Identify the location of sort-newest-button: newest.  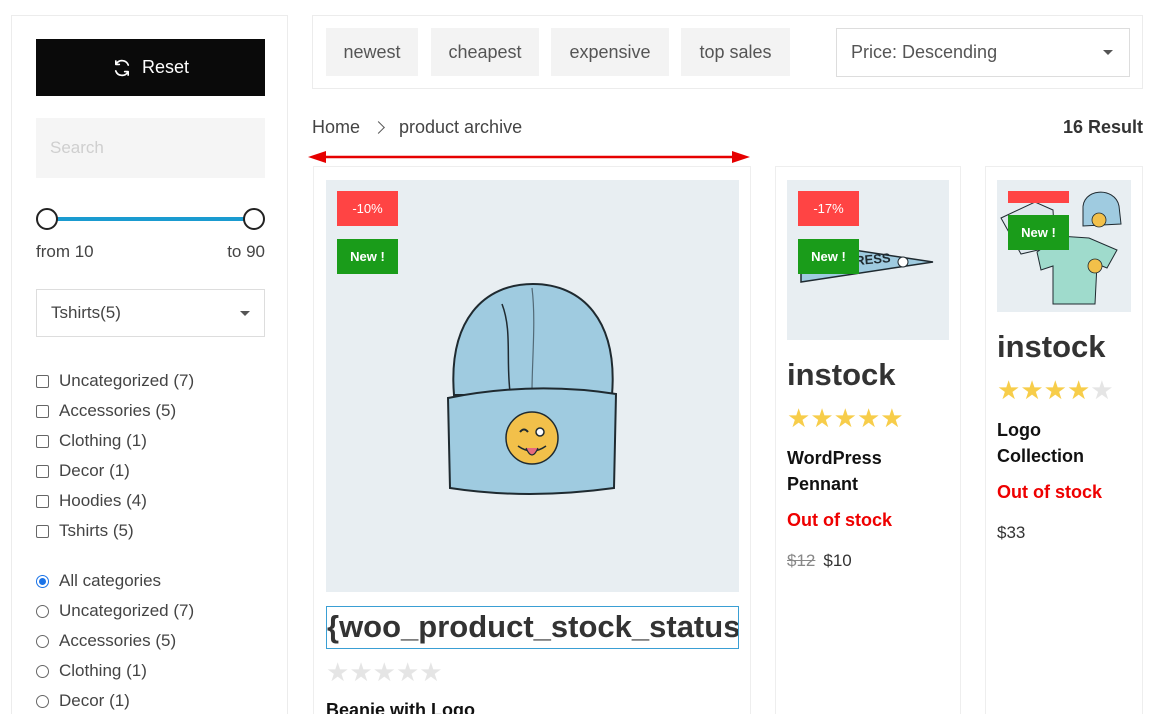
(372, 52).